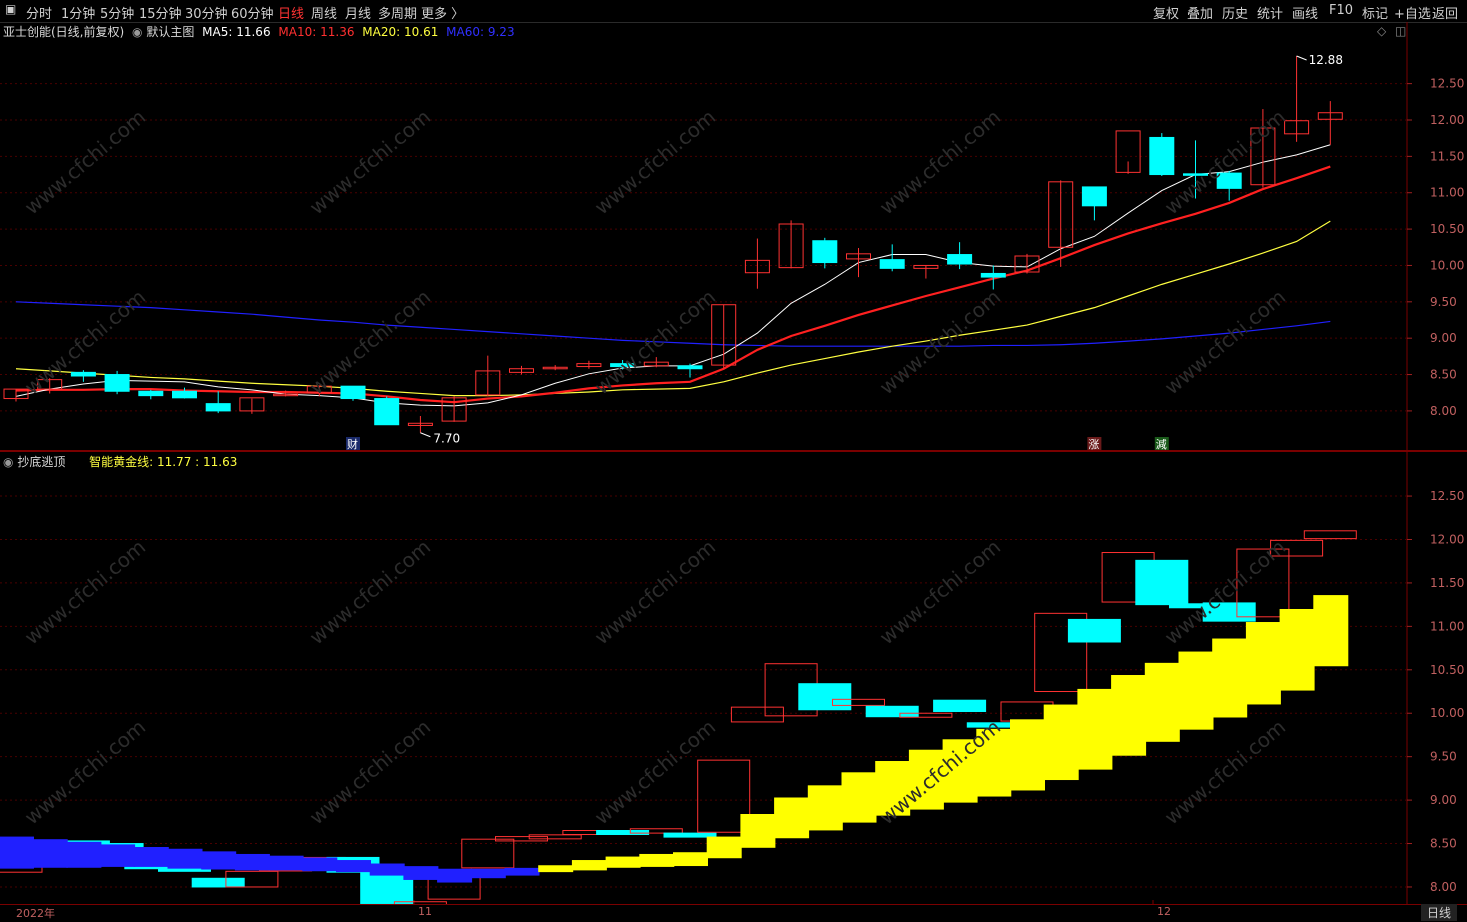  What do you see at coordinates (446, 439) in the screenshot?
I see `low-label: 7.70` at bounding box center [446, 439].